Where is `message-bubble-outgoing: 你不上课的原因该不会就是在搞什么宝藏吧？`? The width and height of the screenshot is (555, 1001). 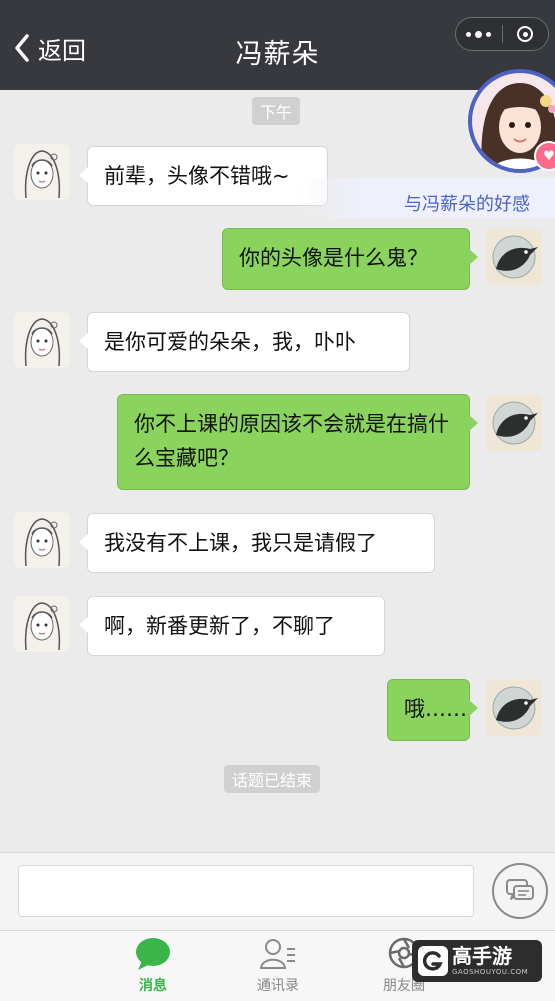 message-bubble-outgoing: 你不上课的原因该不会就是在搞什么宝藏吧？ is located at coordinates (297, 442).